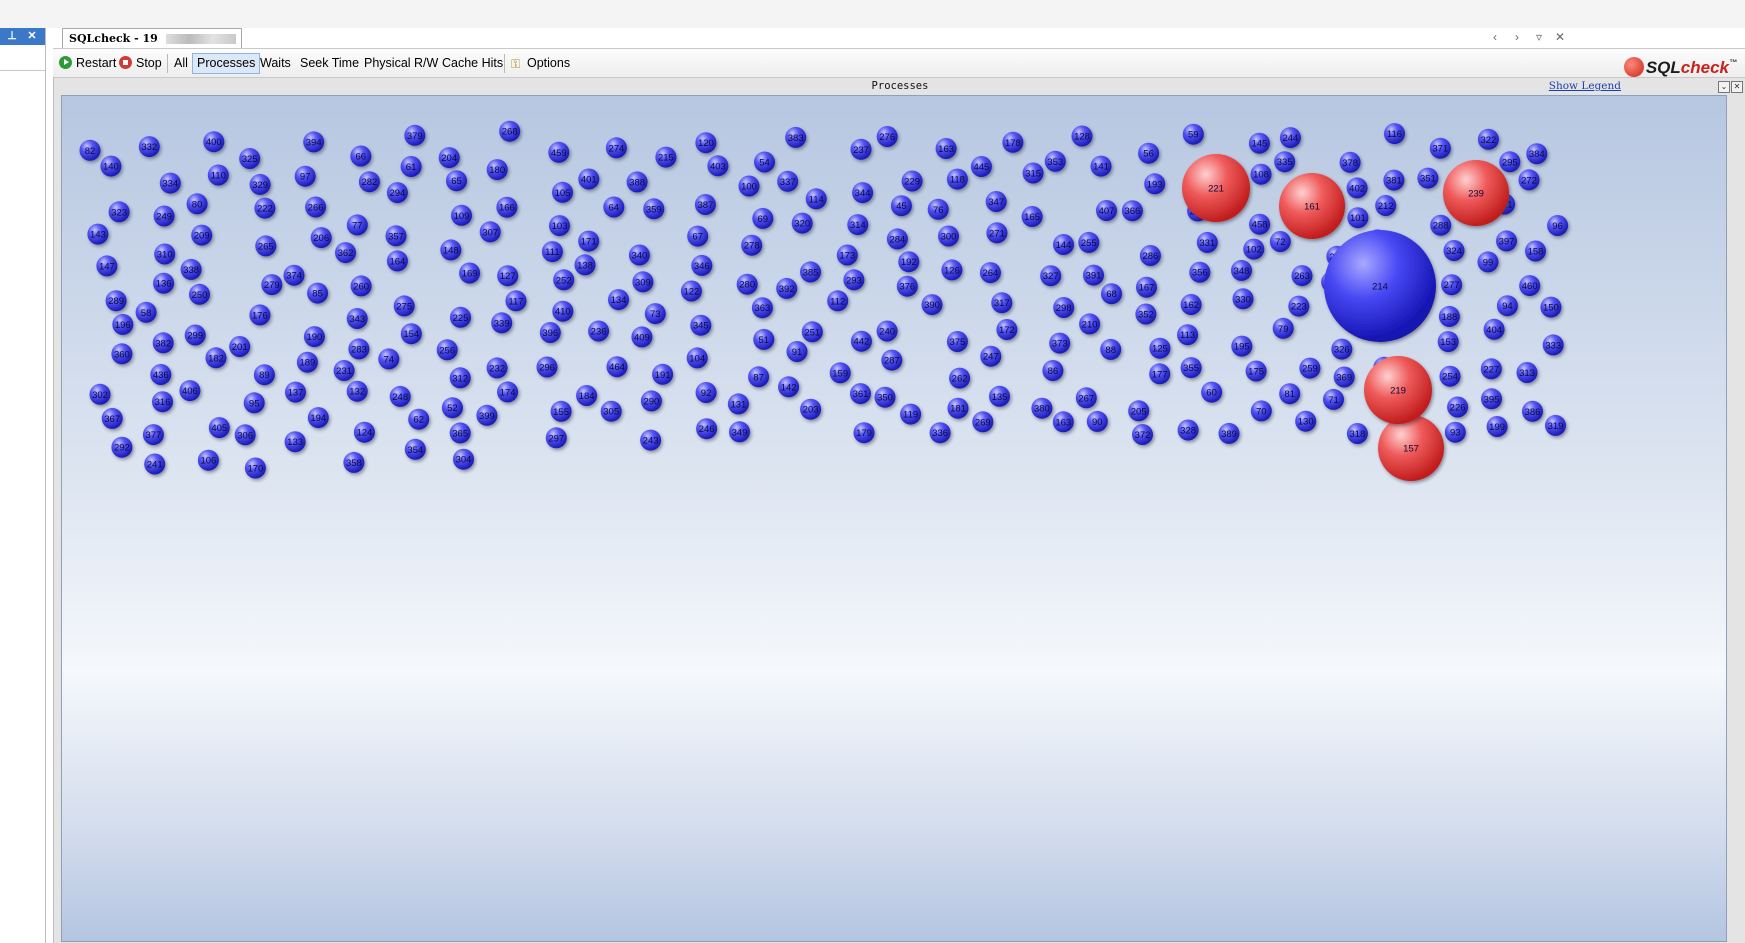 The width and height of the screenshot is (1745, 943). What do you see at coordinates (12, 36) in the screenshot?
I see `pin-icon: ⊥` at bounding box center [12, 36].